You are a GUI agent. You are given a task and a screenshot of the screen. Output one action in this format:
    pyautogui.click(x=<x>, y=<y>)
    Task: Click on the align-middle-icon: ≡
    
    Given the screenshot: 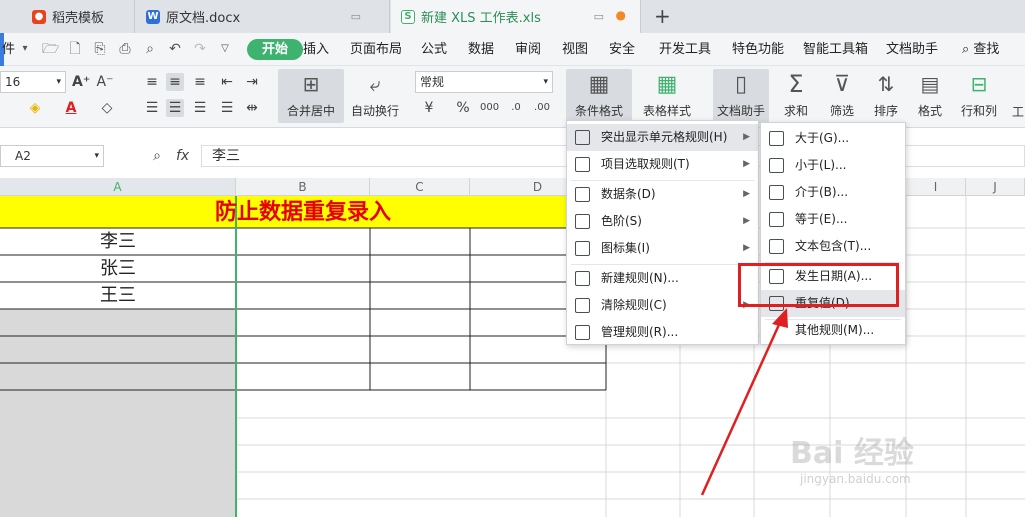 What is the action you would take?
    pyautogui.click(x=175, y=82)
    